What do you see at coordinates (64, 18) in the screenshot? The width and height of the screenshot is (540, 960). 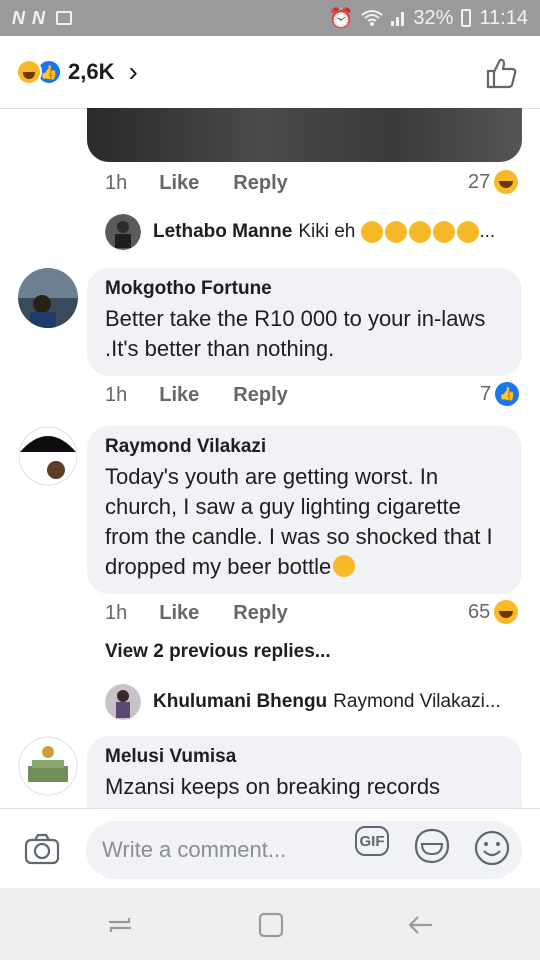 I see `gallery-icon` at bounding box center [64, 18].